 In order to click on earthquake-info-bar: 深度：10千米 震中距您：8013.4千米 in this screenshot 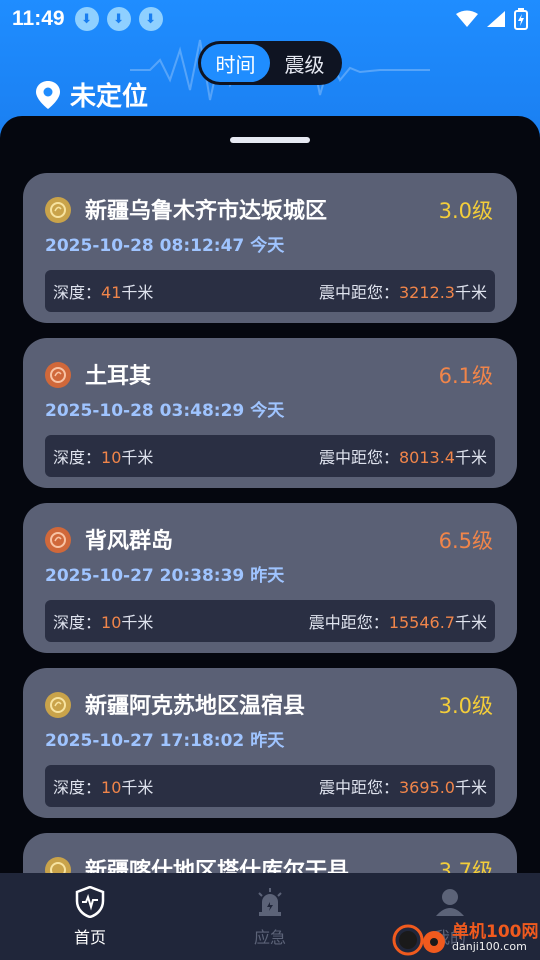, I will do `click(270, 456)`.